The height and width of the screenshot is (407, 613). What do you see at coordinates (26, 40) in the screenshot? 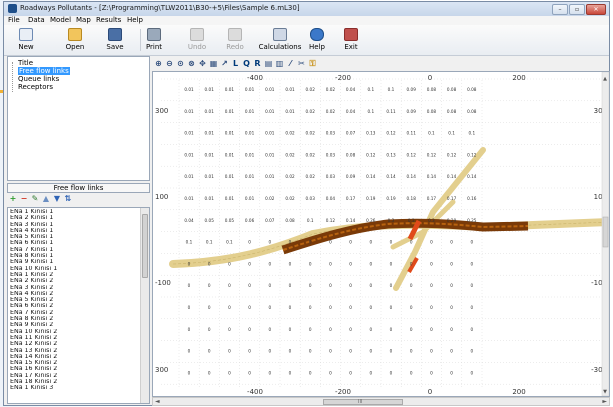
I see `new-button: New` at bounding box center [26, 40].